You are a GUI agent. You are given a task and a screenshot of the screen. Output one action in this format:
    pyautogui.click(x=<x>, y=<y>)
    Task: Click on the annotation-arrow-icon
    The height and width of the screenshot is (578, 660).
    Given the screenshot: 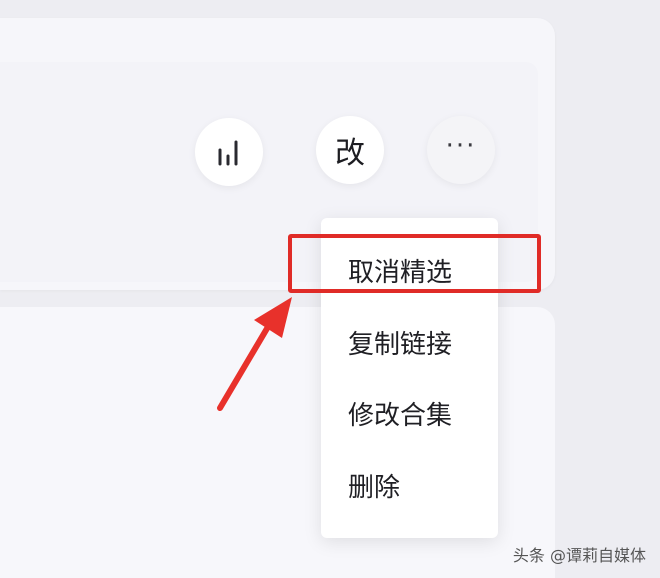 What is the action you would take?
    pyautogui.click(x=254, y=354)
    